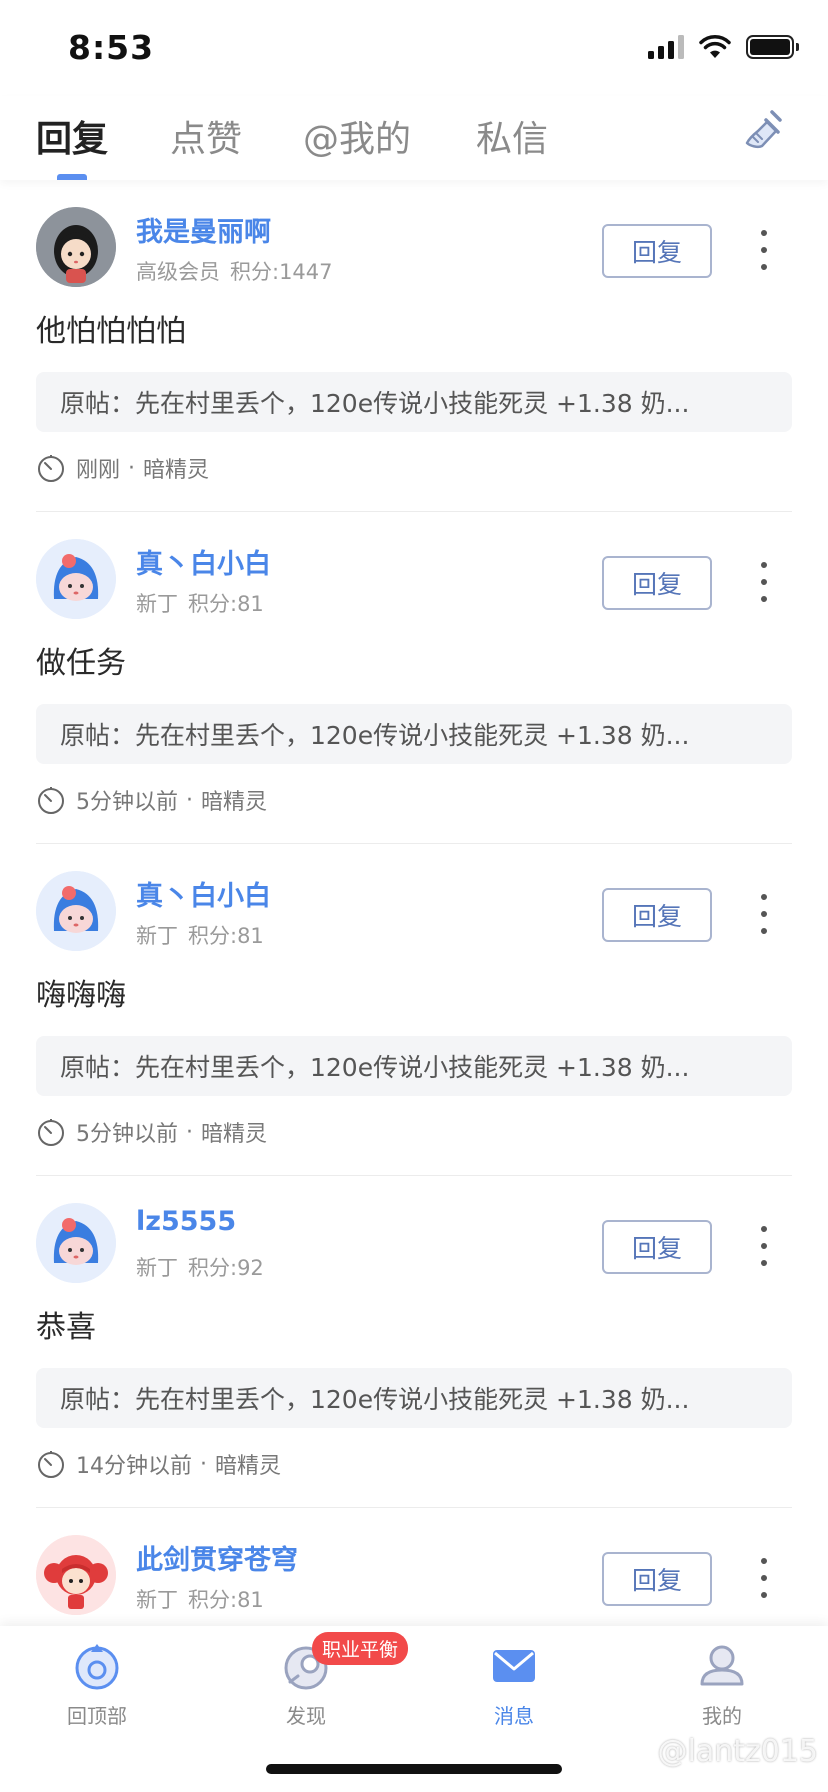 Image resolution: width=828 pixels, height=1792 pixels. Describe the element at coordinates (737, 1751) in the screenshot. I see `watermark: @lantz015` at that location.